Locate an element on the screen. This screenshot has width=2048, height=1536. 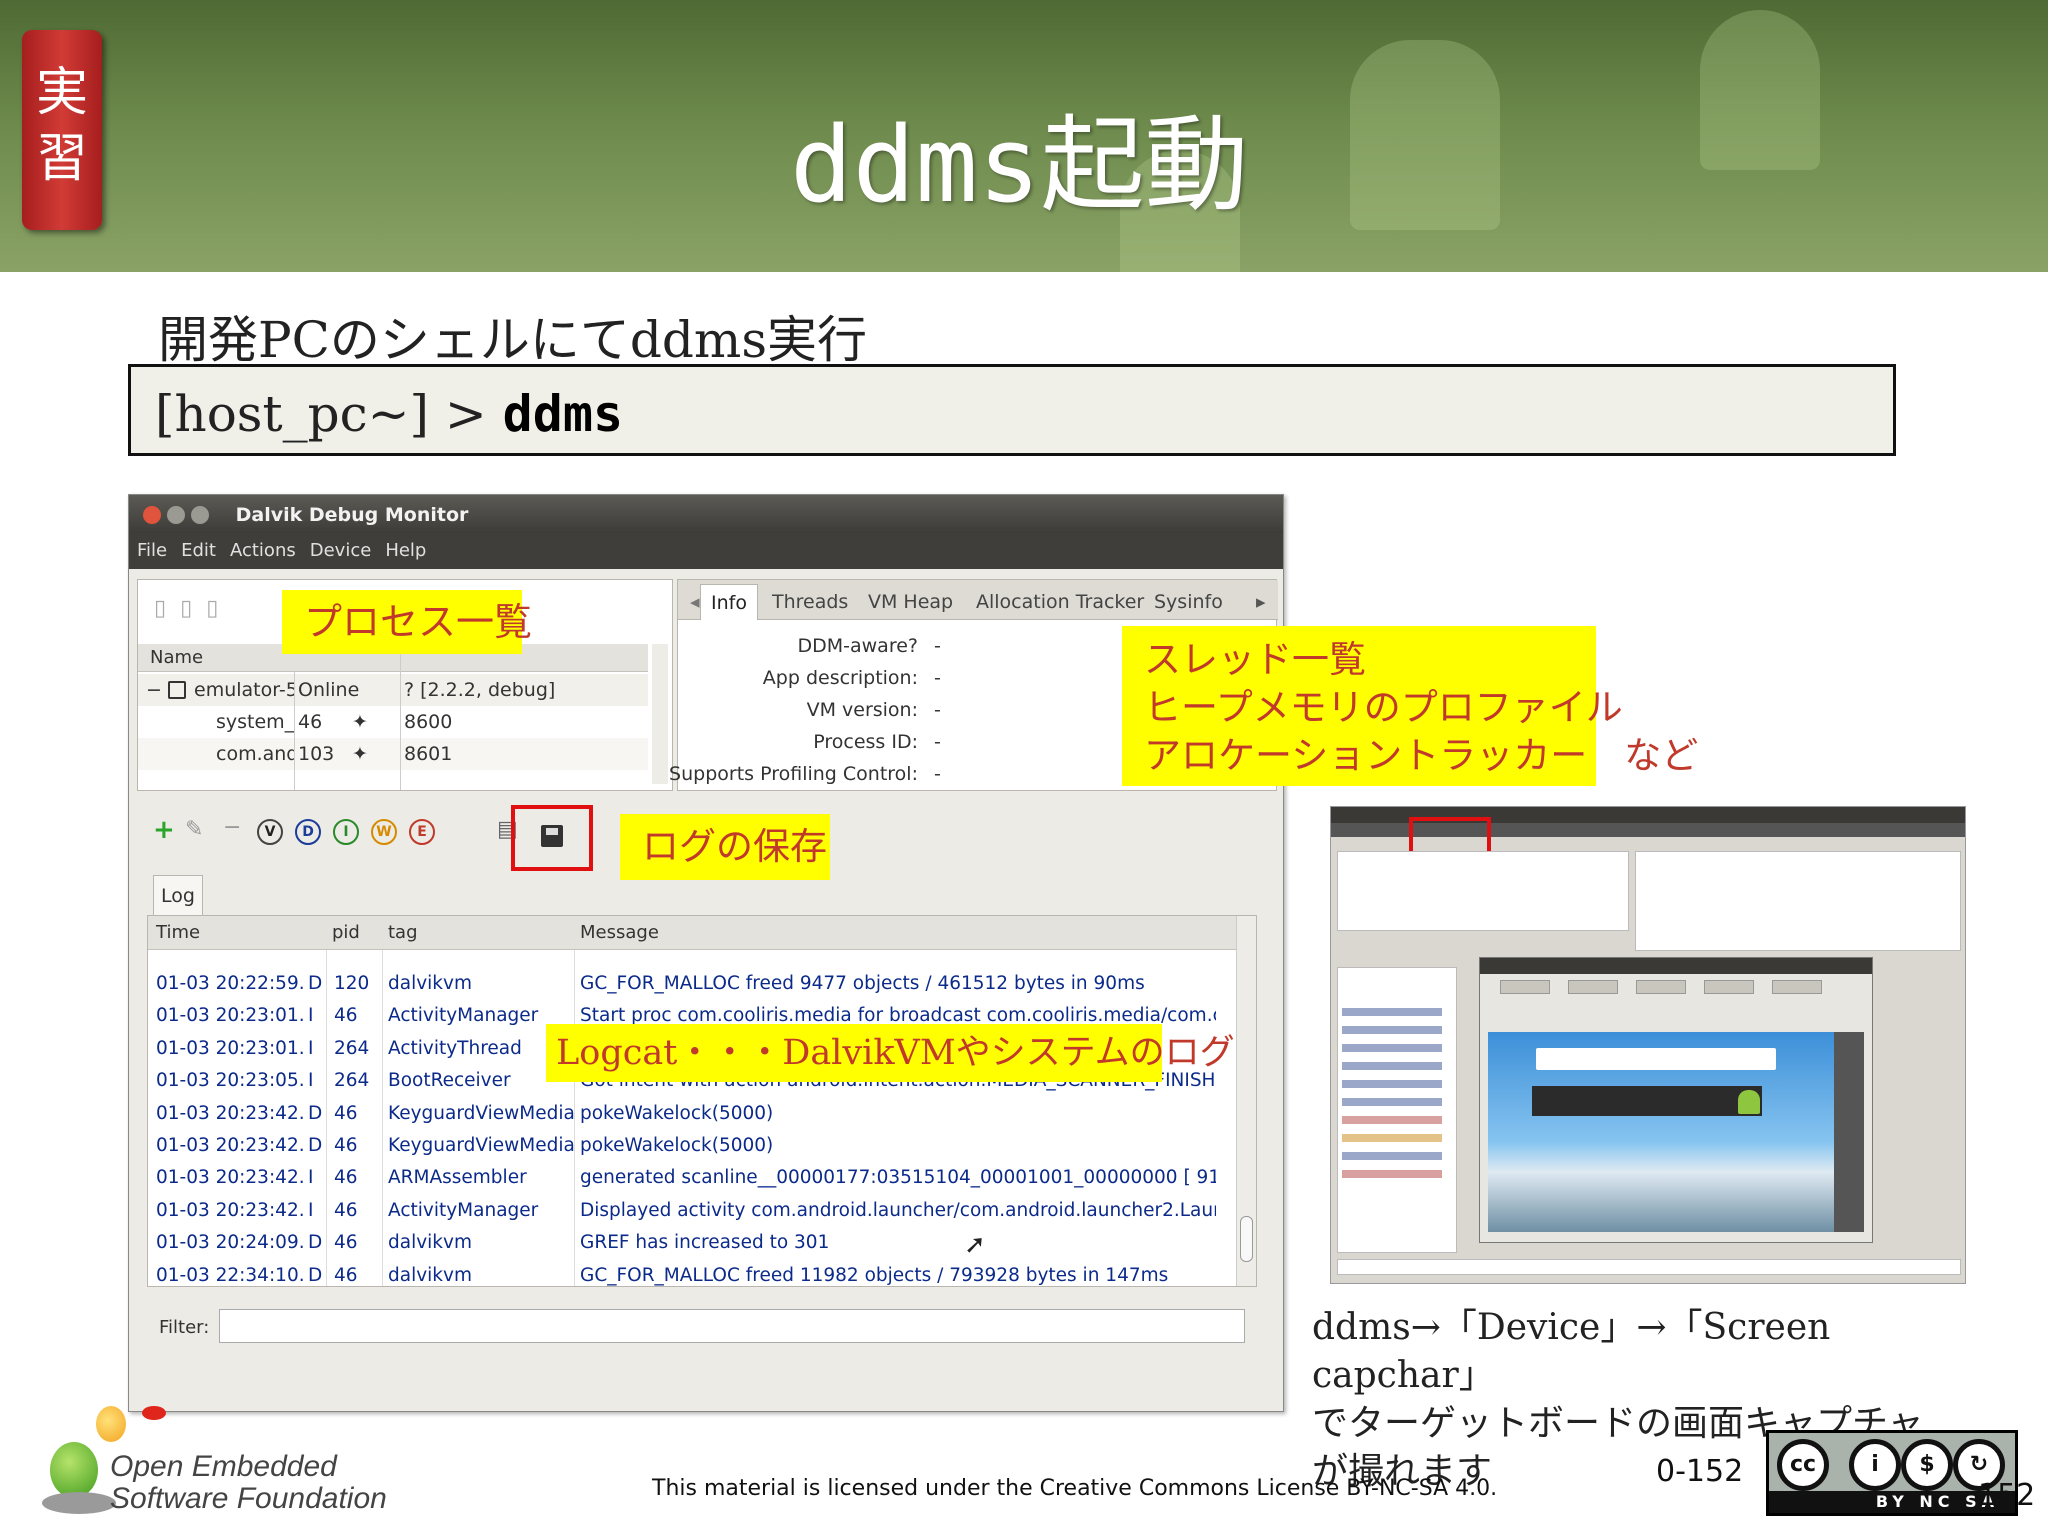
logo-text: Software Foundation is located at coordinates (248, 1498).